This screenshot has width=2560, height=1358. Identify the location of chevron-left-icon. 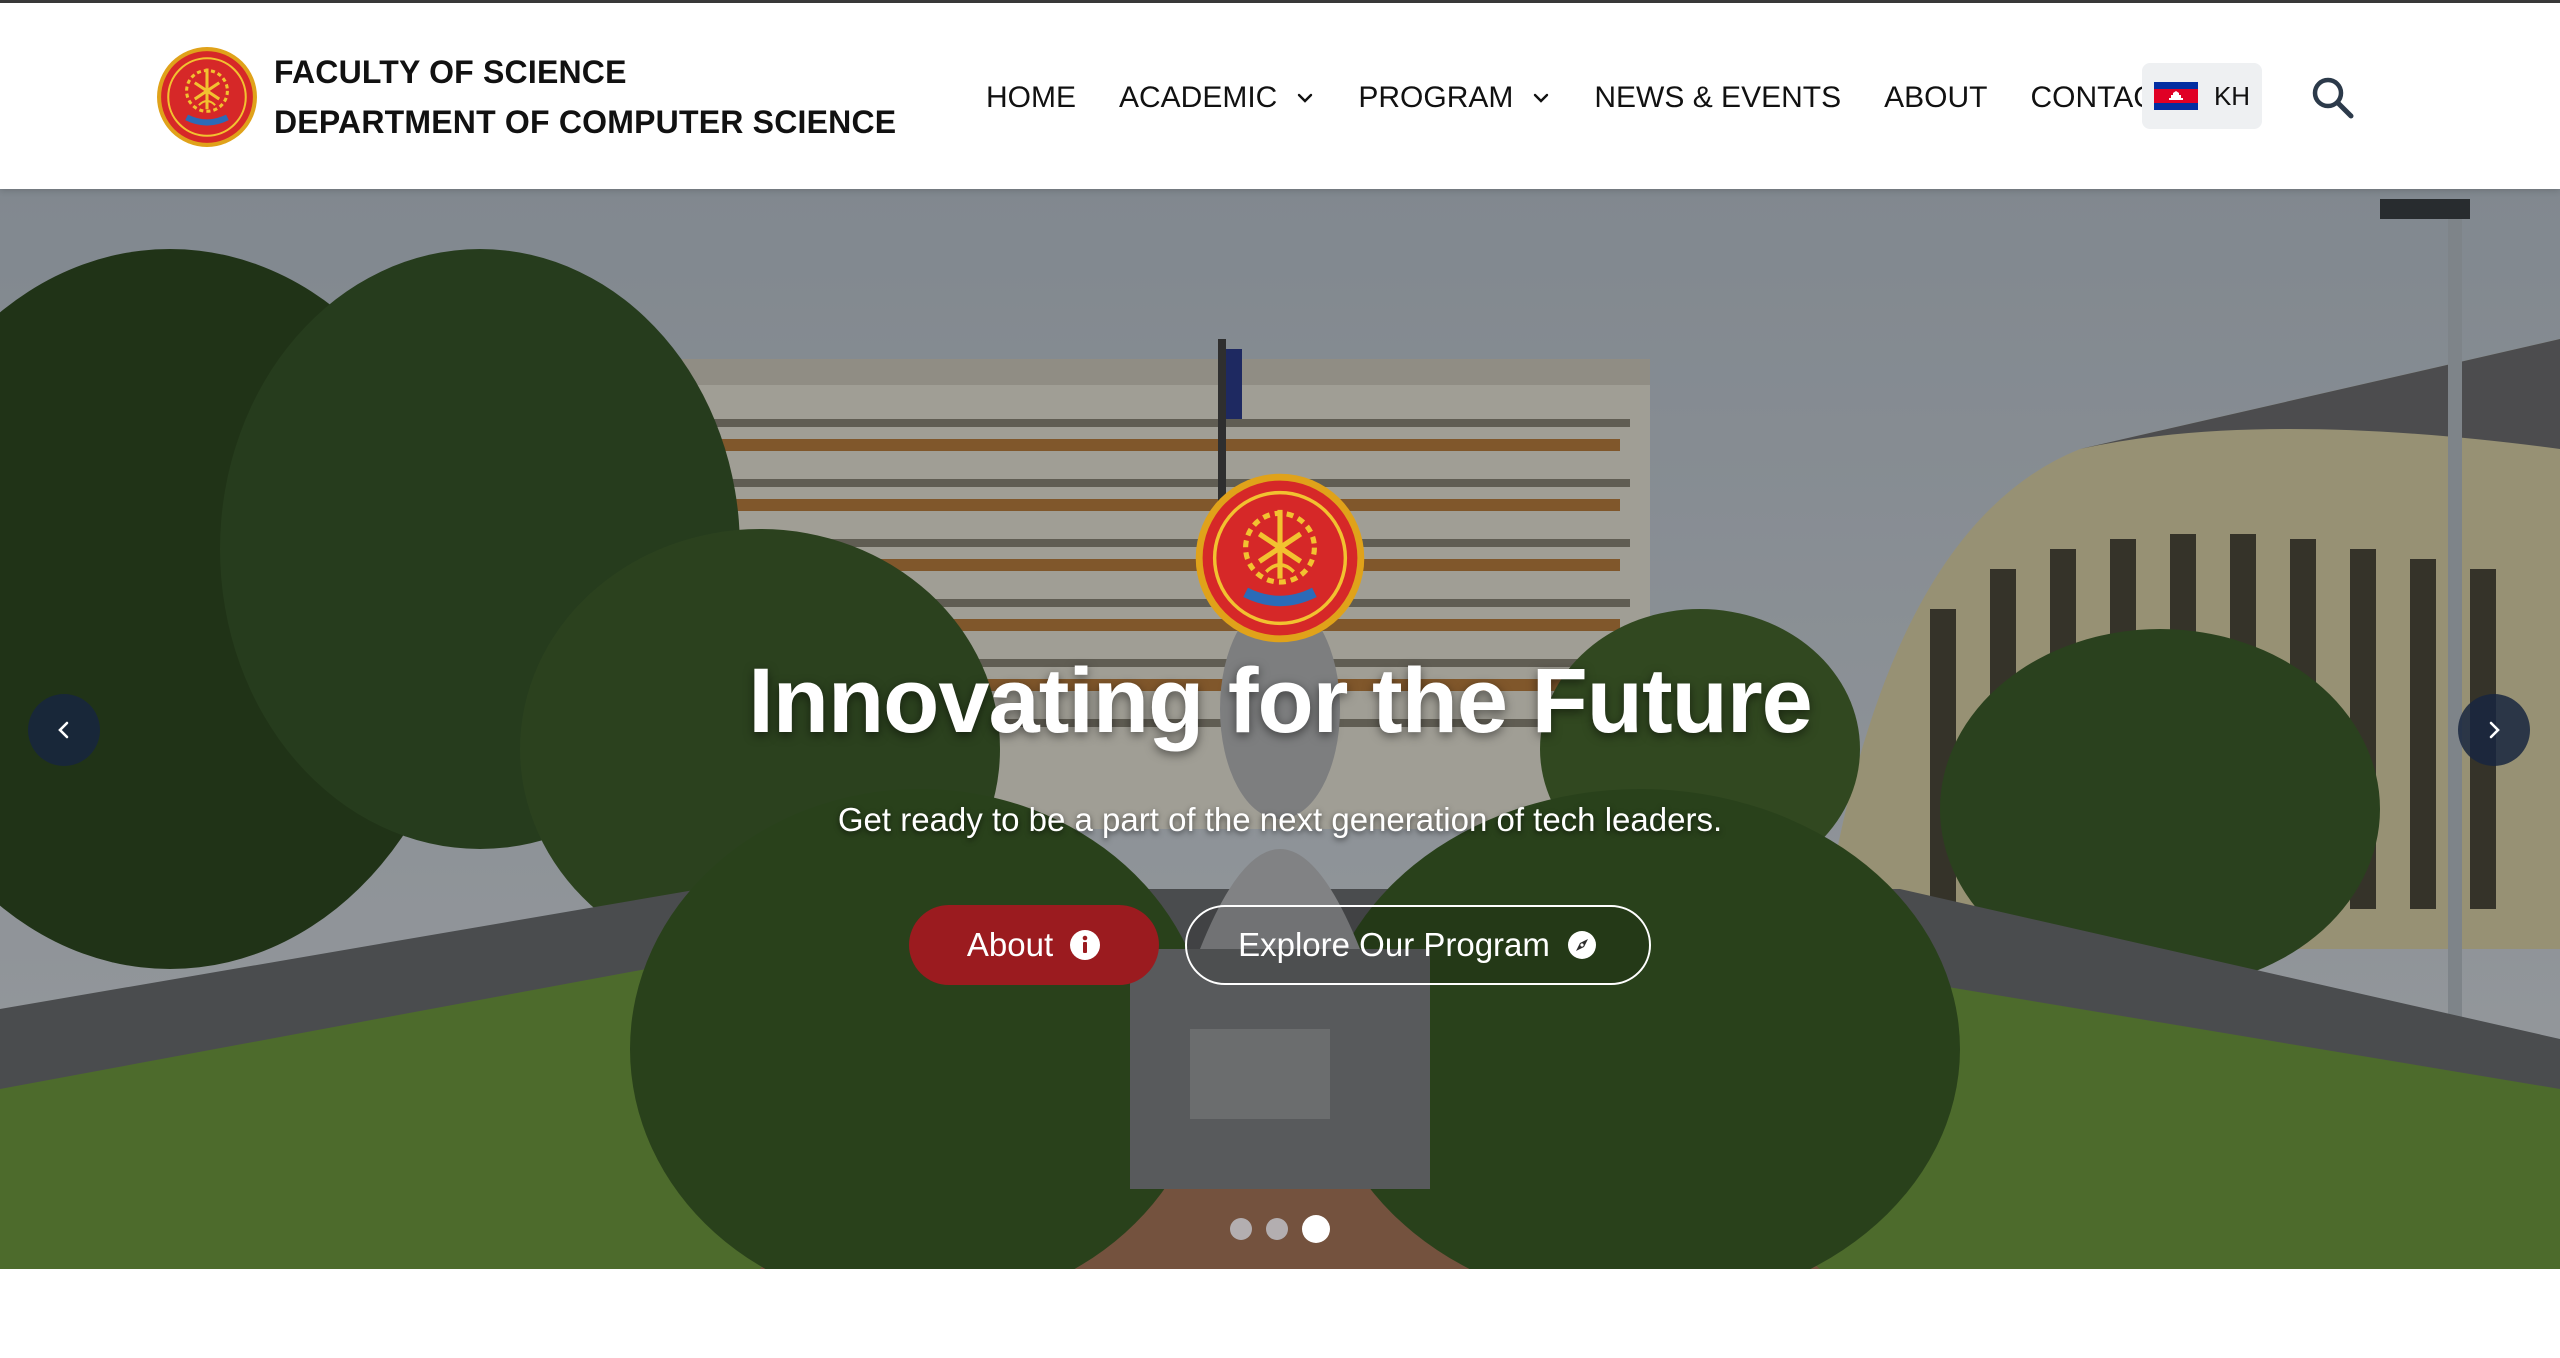
(63, 730).